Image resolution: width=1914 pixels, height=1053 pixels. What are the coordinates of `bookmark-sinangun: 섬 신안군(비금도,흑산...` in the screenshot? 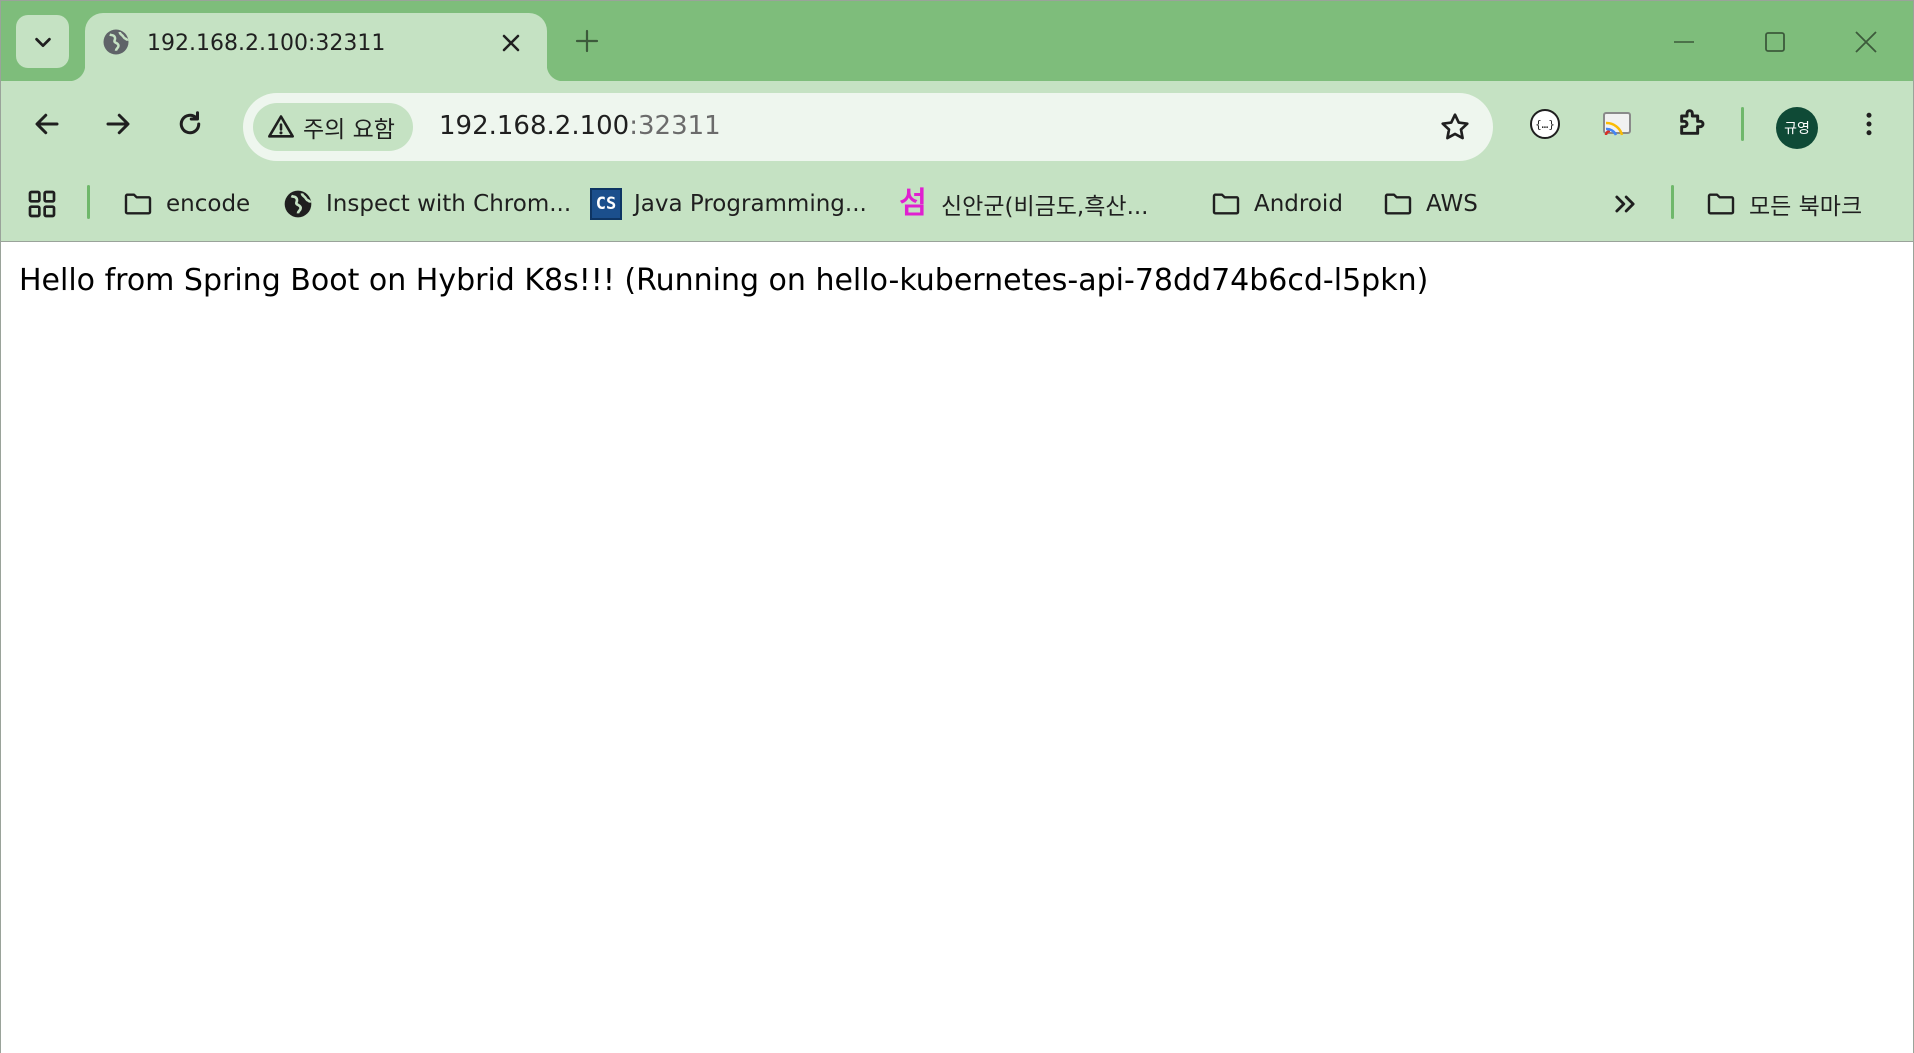 It's located at (1023, 204).